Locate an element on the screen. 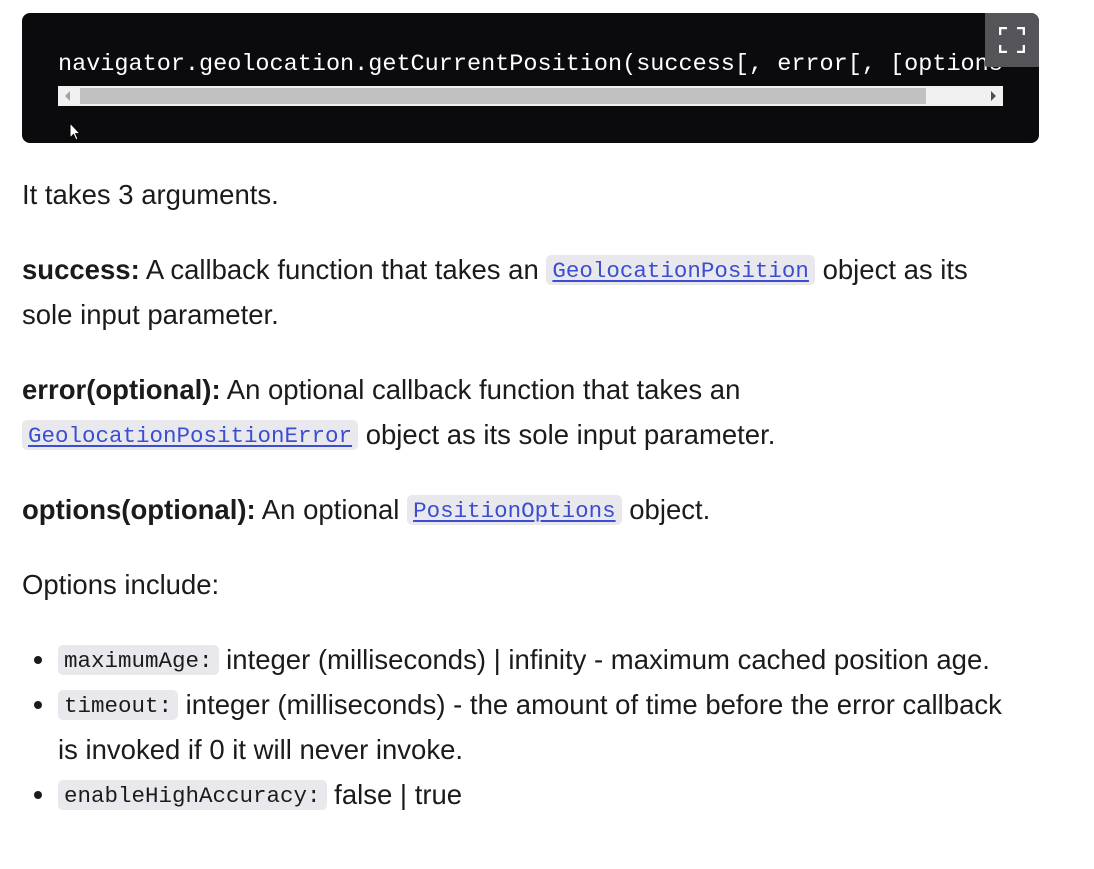 This screenshot has height=869, width=1094. option-code: maximumAge: is located at coordinates (138, 660).